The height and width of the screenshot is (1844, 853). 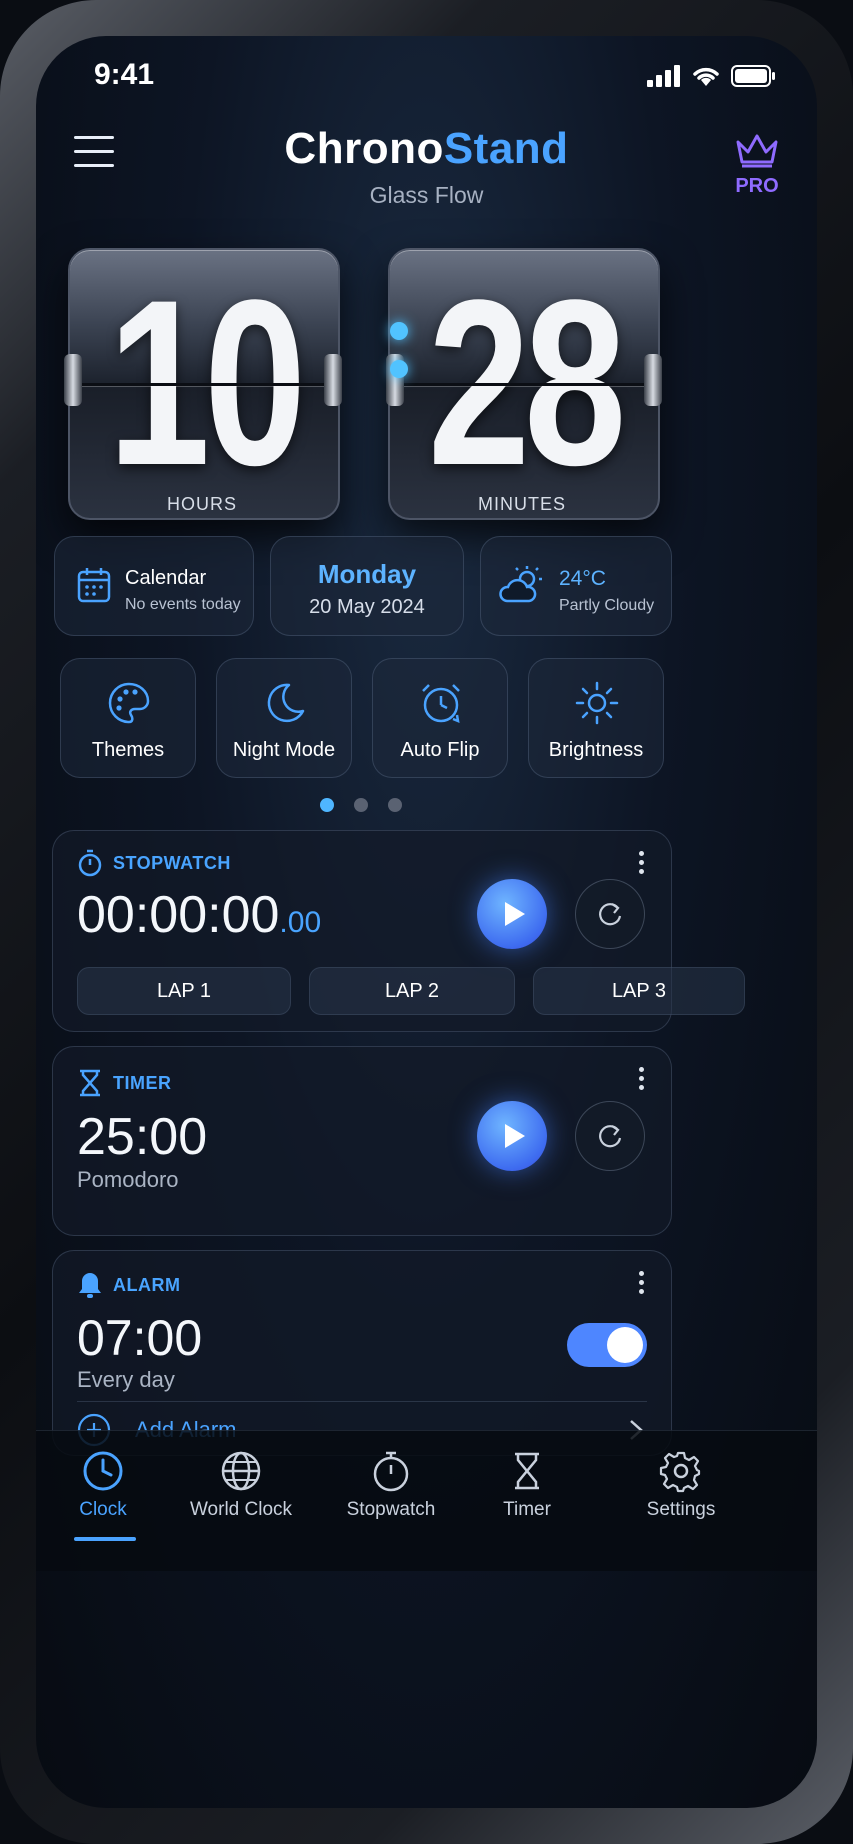 What do you see at coordinates (426, 195) in the screenshot?
I see `app-subtitle: Glass Flow` at bounding box center [426, 195].